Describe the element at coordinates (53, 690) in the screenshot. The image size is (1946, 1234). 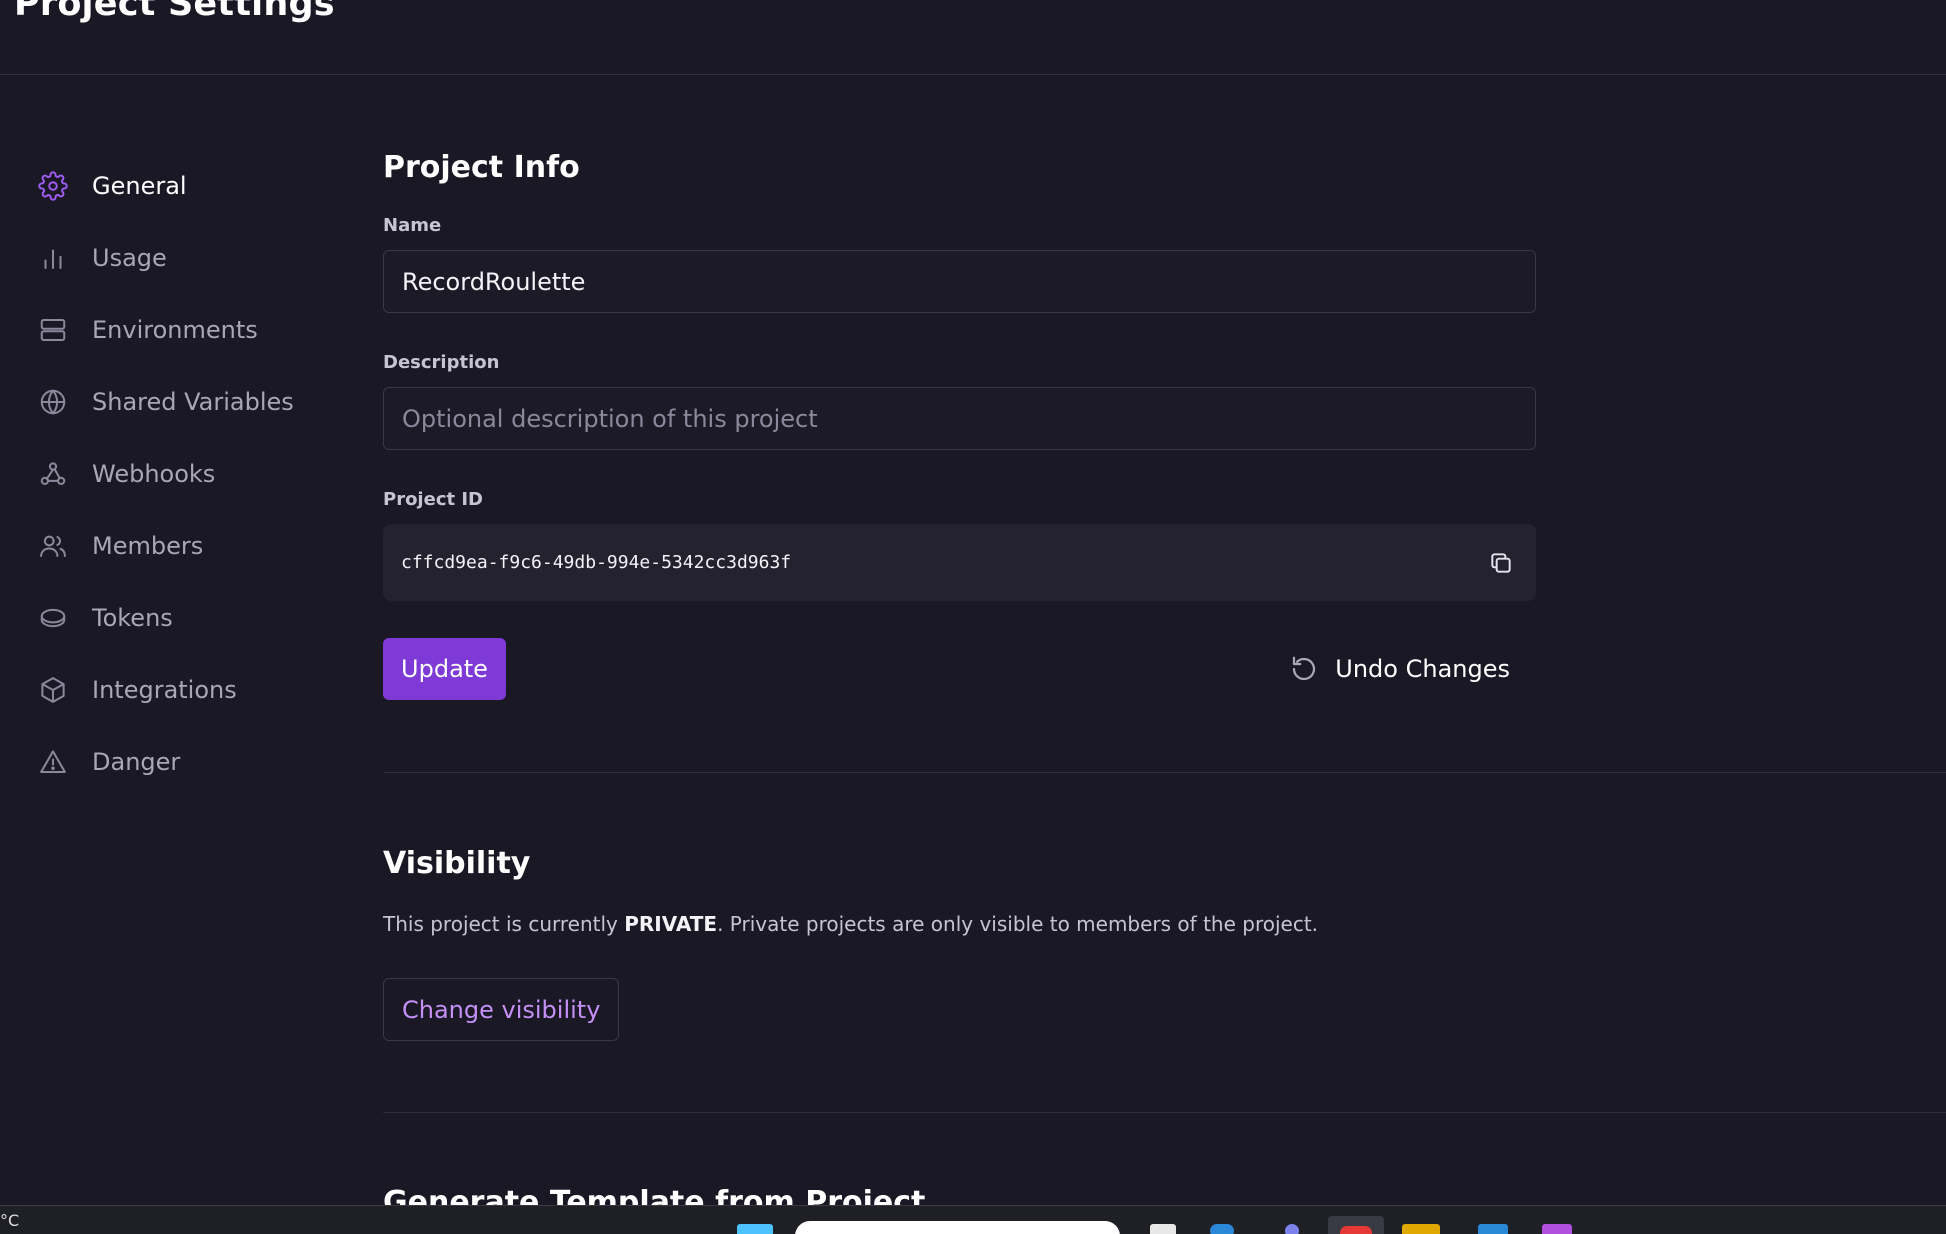
I see `cube-icon` at that location.